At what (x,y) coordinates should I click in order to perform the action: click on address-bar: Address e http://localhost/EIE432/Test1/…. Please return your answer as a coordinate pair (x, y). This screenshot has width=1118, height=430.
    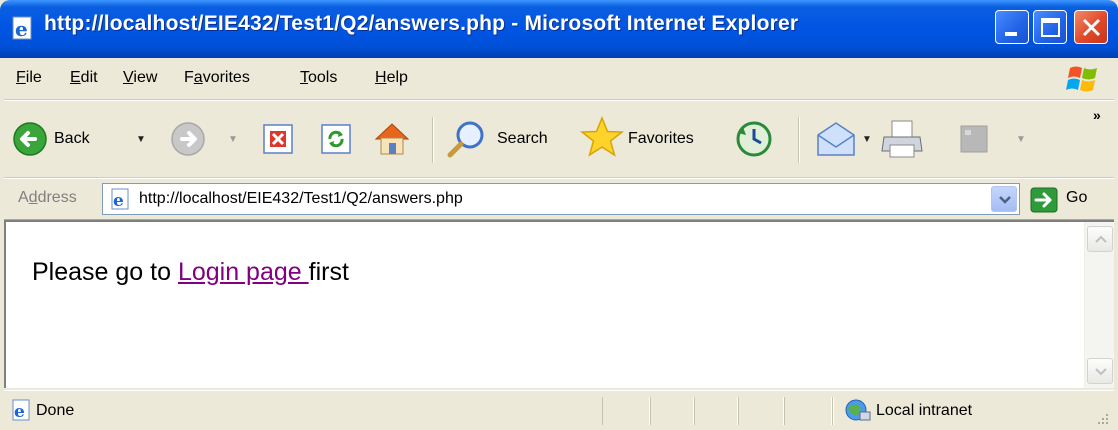
    Looking at the image, I should click on (559, 199).